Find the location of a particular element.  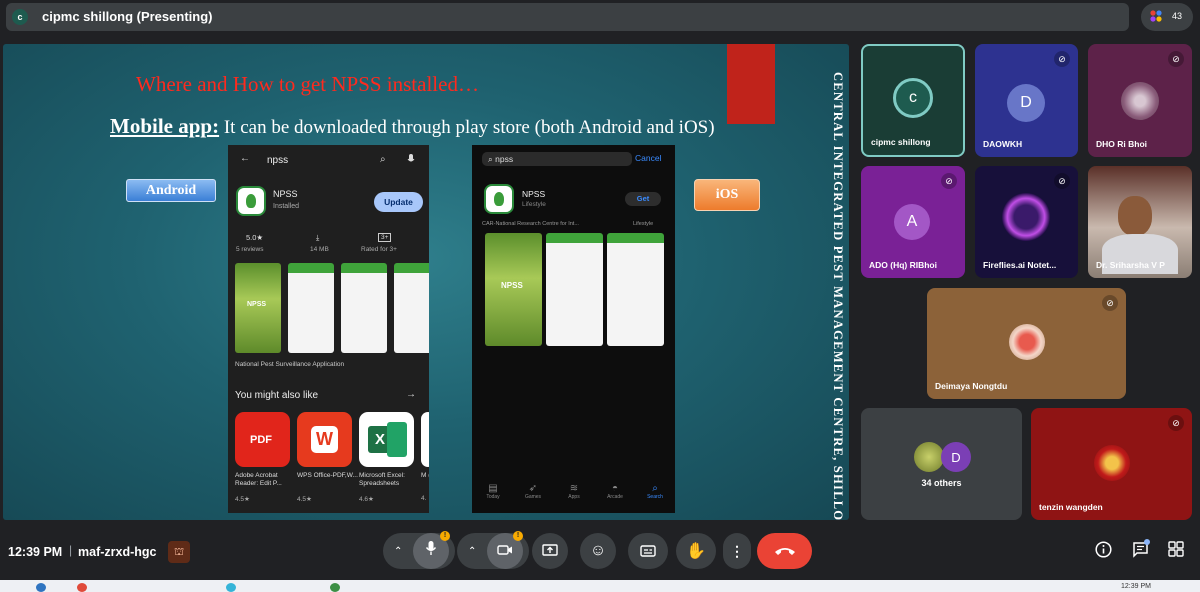

tab-arcade: ◓ Arcade is located at coordinates (615, 491).